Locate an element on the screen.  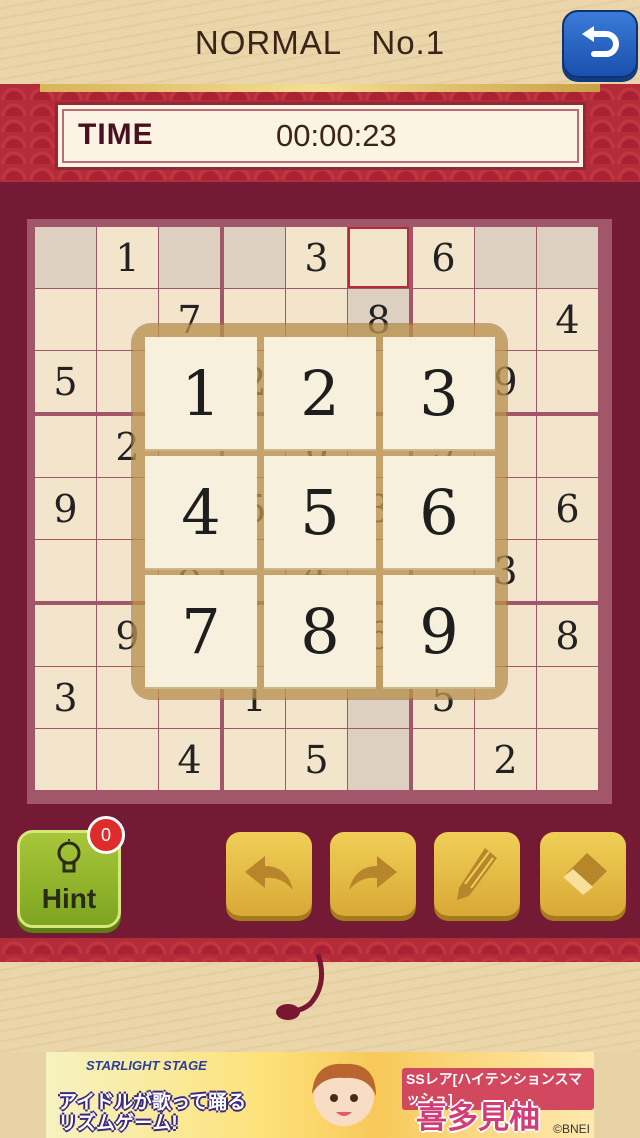
grid-cell-r3-c1: 5 is located at coordinates (65, 381).